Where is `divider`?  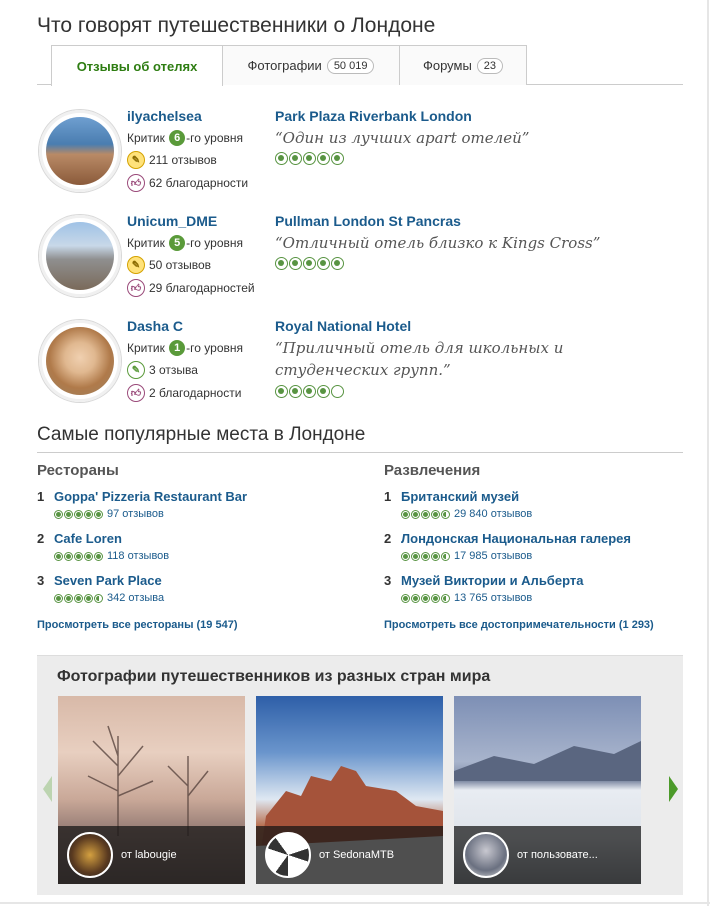 divider is located at coordinates (360, 452).